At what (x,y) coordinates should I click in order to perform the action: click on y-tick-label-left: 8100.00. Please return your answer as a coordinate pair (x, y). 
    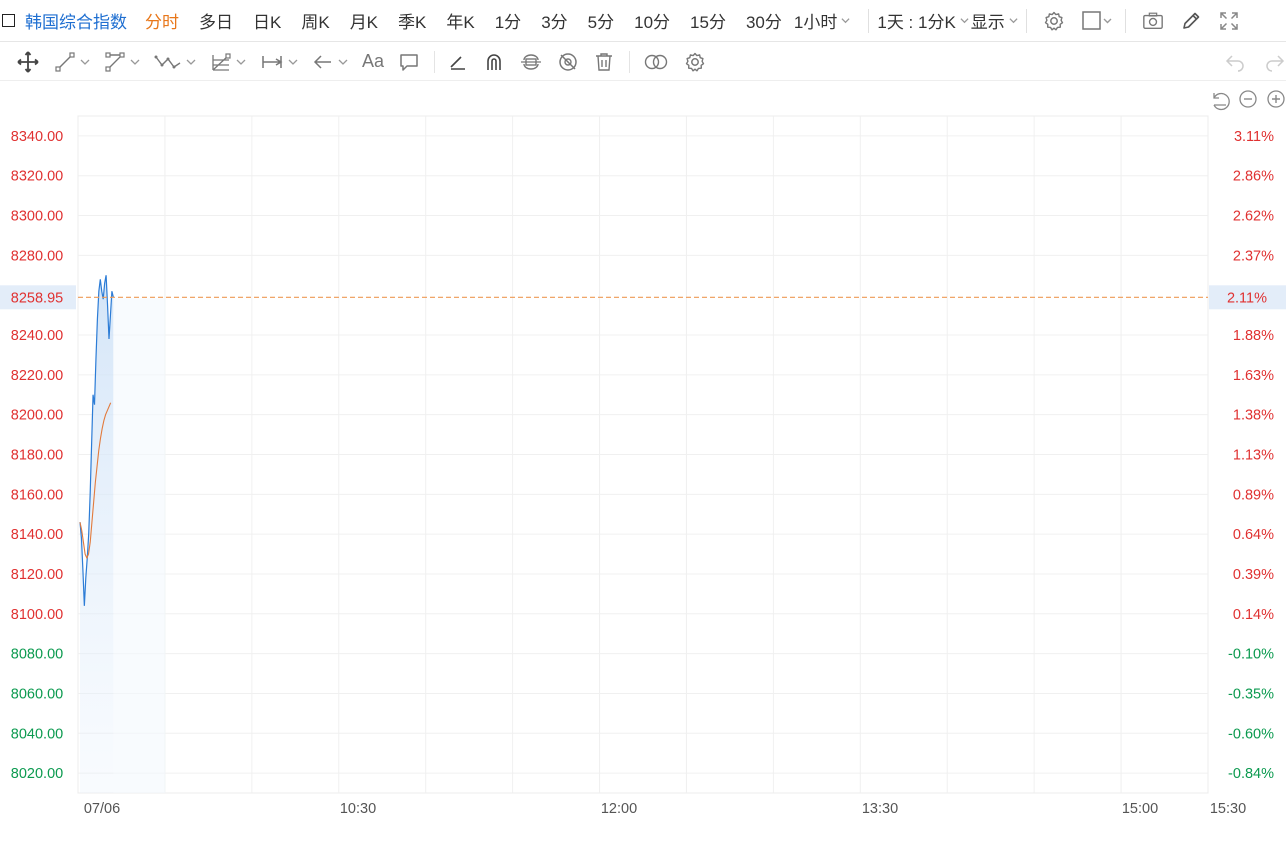
    Looking at the image, I should click on (37, 615).